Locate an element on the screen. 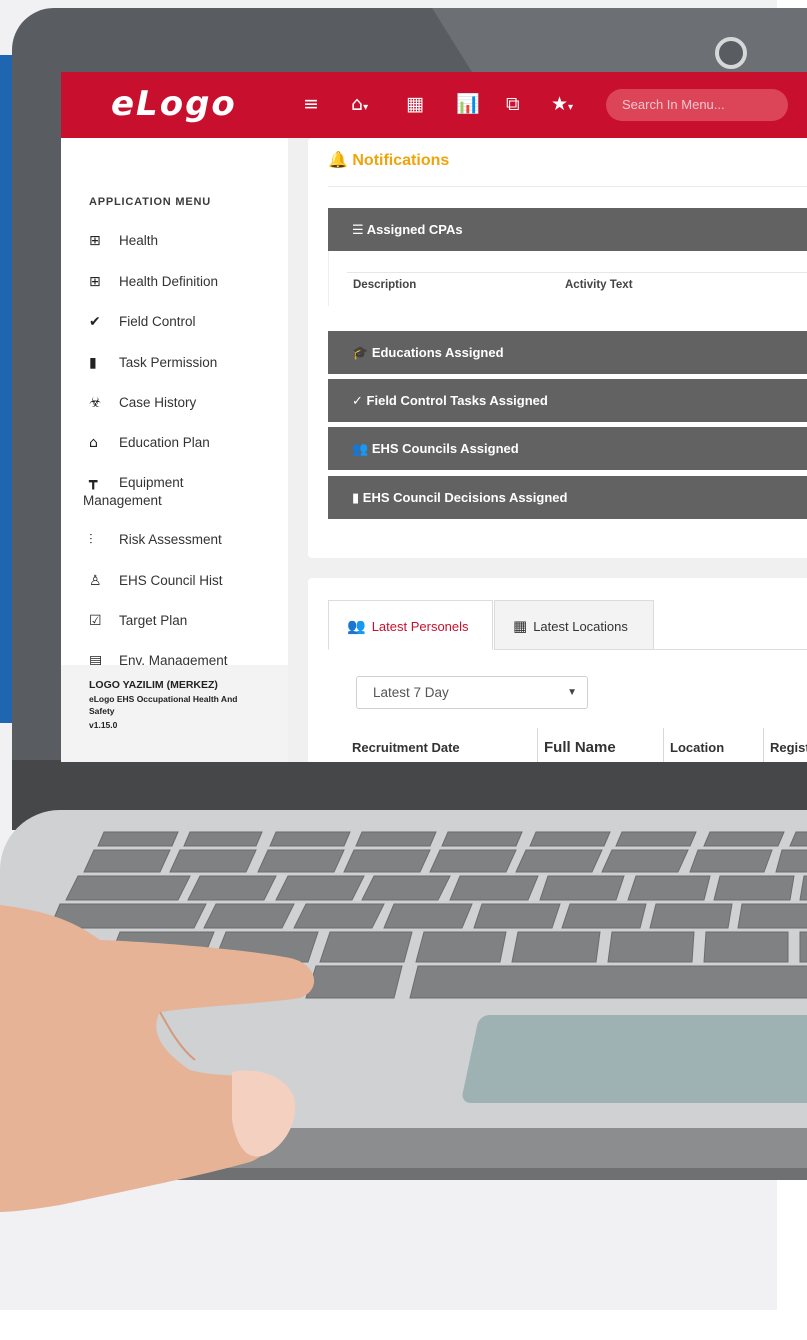  hand-illustration is located at coordinates (157, 1058).